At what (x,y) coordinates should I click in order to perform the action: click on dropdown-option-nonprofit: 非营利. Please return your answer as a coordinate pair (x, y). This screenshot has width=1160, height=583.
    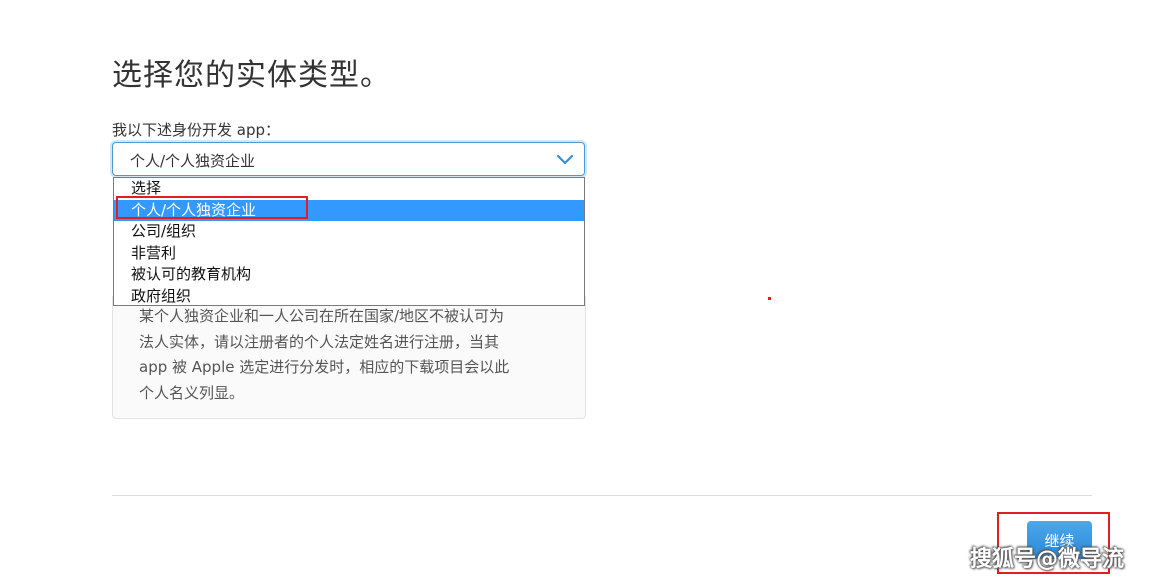
    Looking at the image, I should click on (349, 254).